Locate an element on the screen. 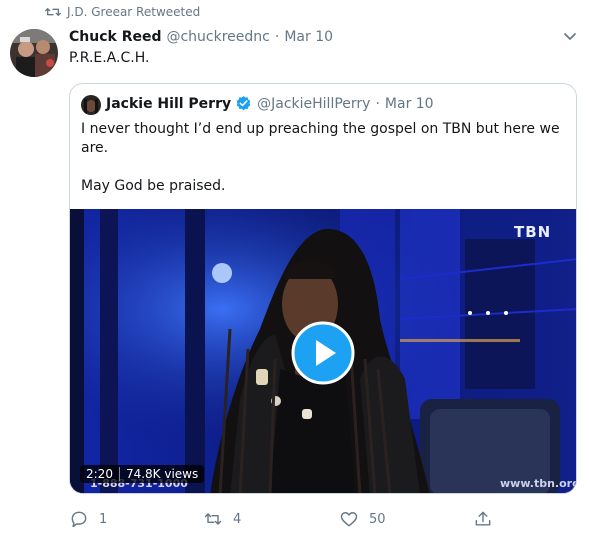 The image size is (590, 540). tweet-text: P.R.E.A.C.H. is located at coordinates (109, 58).